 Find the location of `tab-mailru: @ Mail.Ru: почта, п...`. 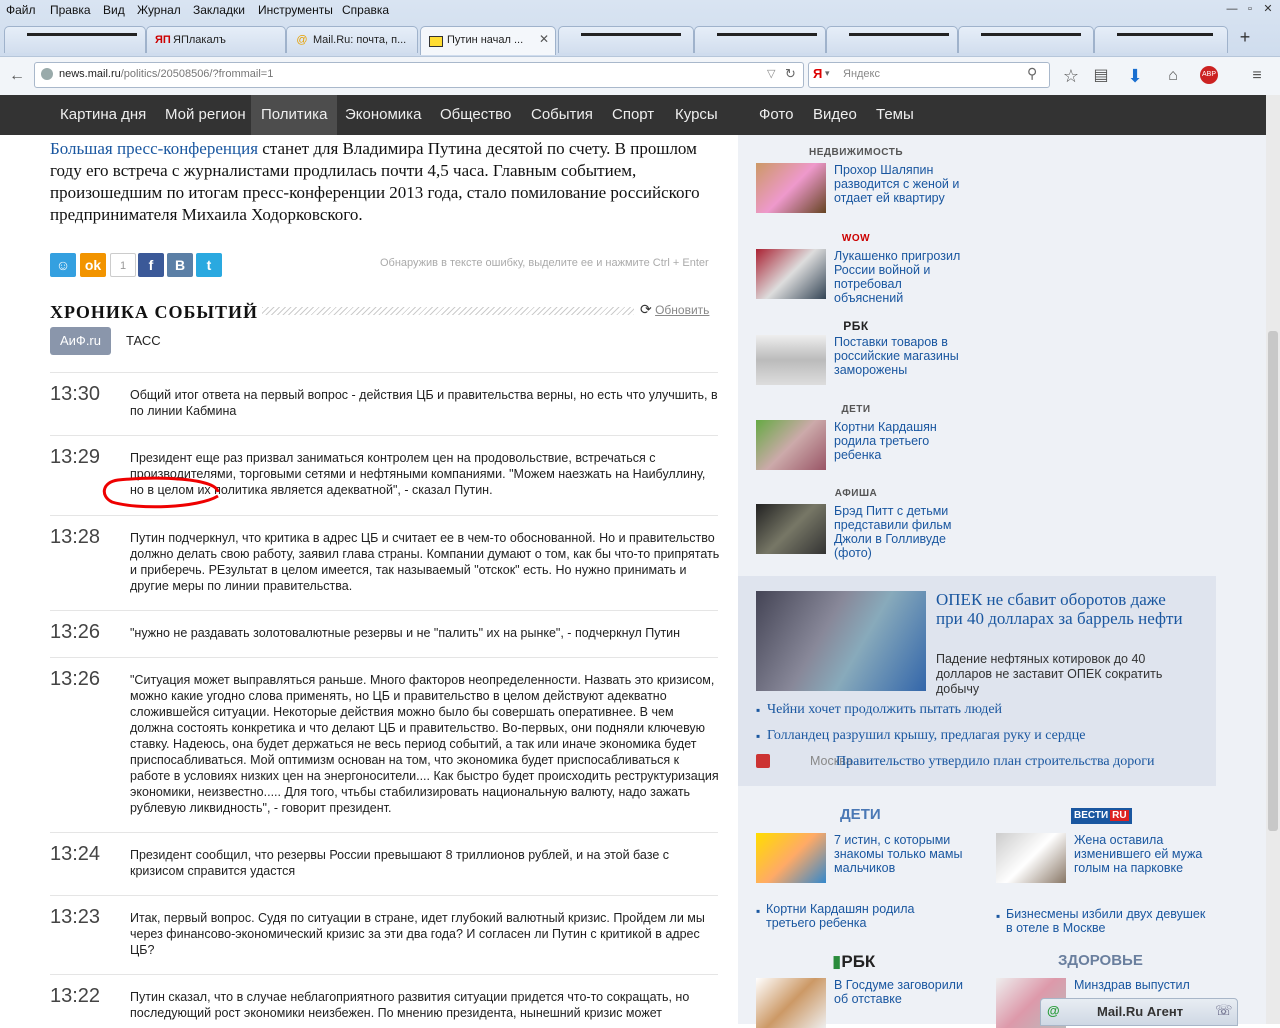

tab-mailru: @ Mail.Ru: почта, п... is located at coordinates (352, 39).